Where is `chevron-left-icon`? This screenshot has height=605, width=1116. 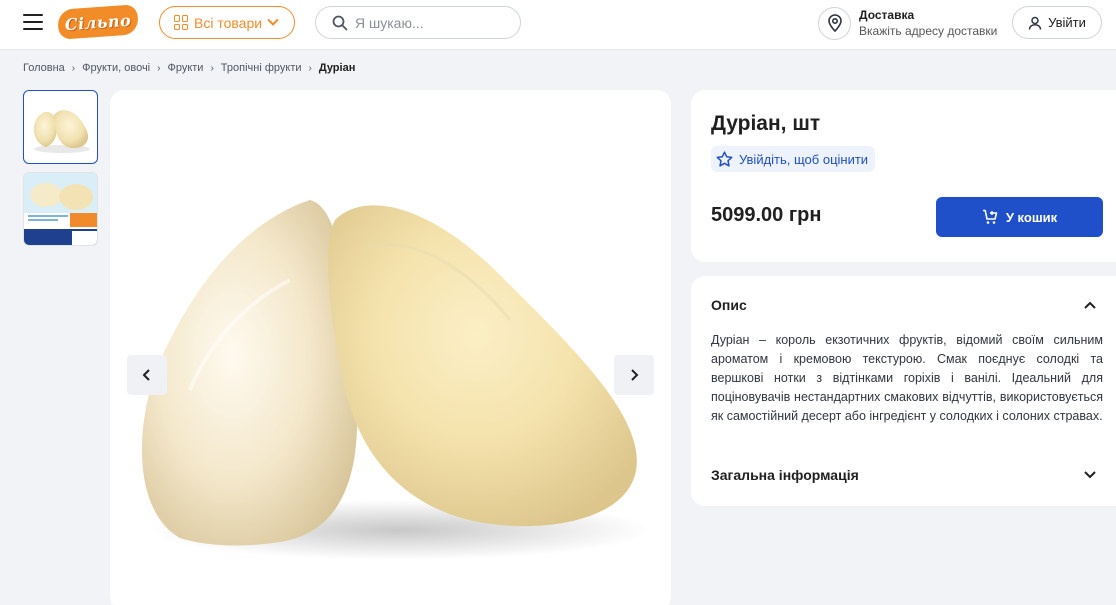
chevron-left-icon is located at coordinates (146, 375).